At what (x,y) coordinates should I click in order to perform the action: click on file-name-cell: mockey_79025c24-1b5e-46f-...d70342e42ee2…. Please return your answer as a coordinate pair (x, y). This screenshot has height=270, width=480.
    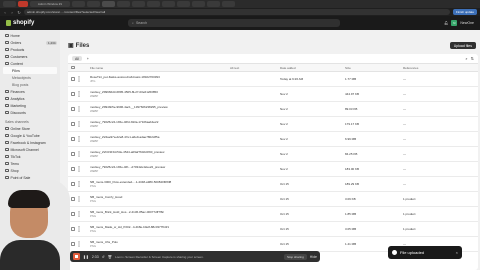
    Looking at the image, I should click on (160, 169).